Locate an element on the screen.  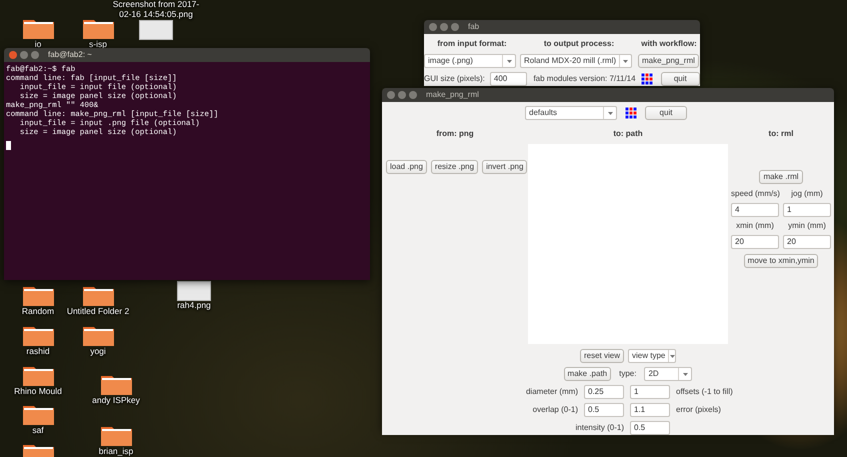
view-type-dropdown: view type is located at coordinates (652, 356).